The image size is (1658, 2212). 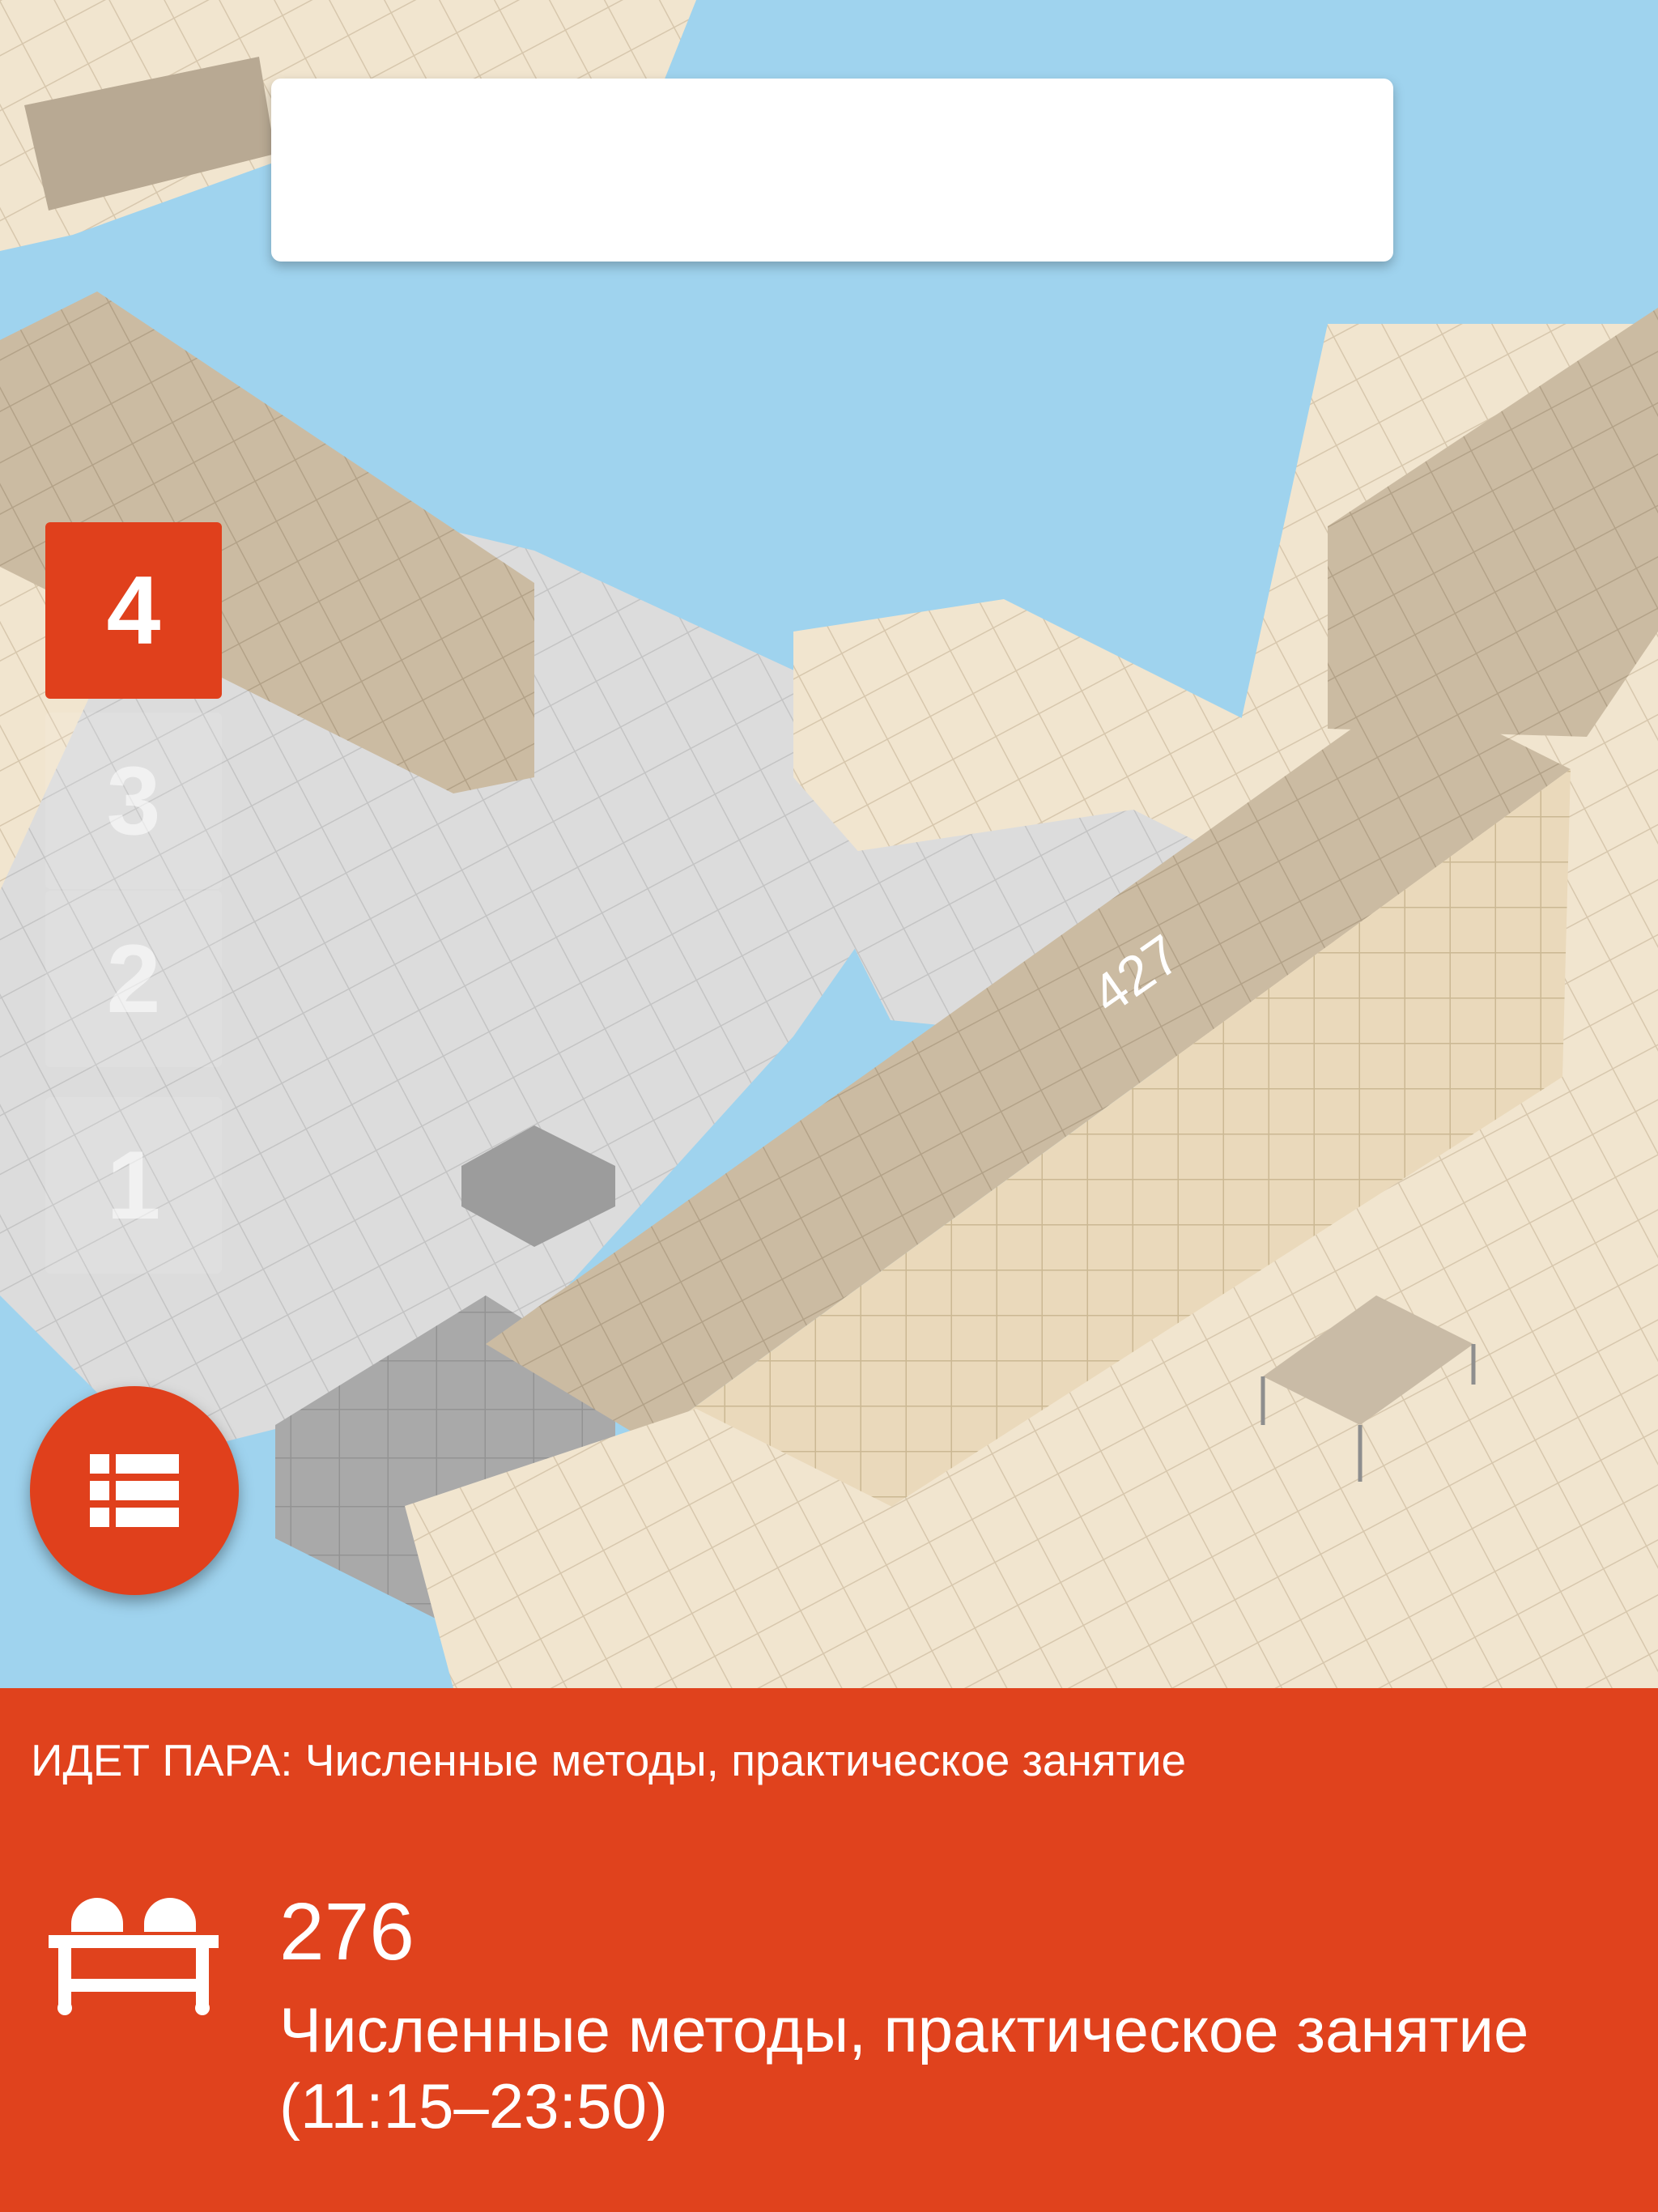 What do you see at coordinates (133, 611) in the screenshot?
I see `floor-4-button: 4` at bounding box center [133, 611].